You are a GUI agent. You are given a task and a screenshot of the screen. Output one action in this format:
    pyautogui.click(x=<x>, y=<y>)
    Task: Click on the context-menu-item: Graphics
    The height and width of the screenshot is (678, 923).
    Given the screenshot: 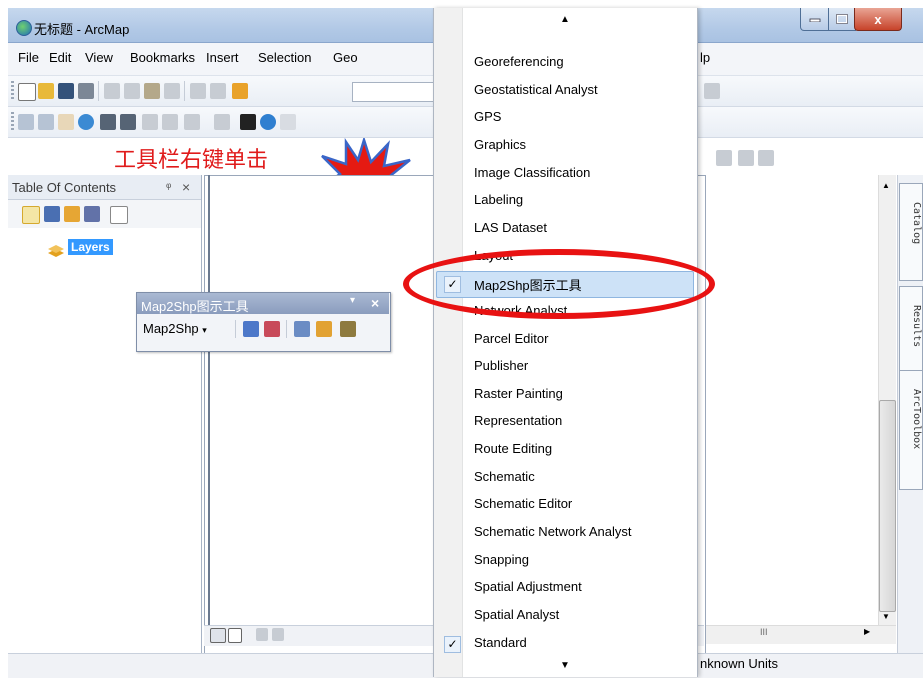 What is the action you would take?
    pyautogui.click(x=500, y=144)
    